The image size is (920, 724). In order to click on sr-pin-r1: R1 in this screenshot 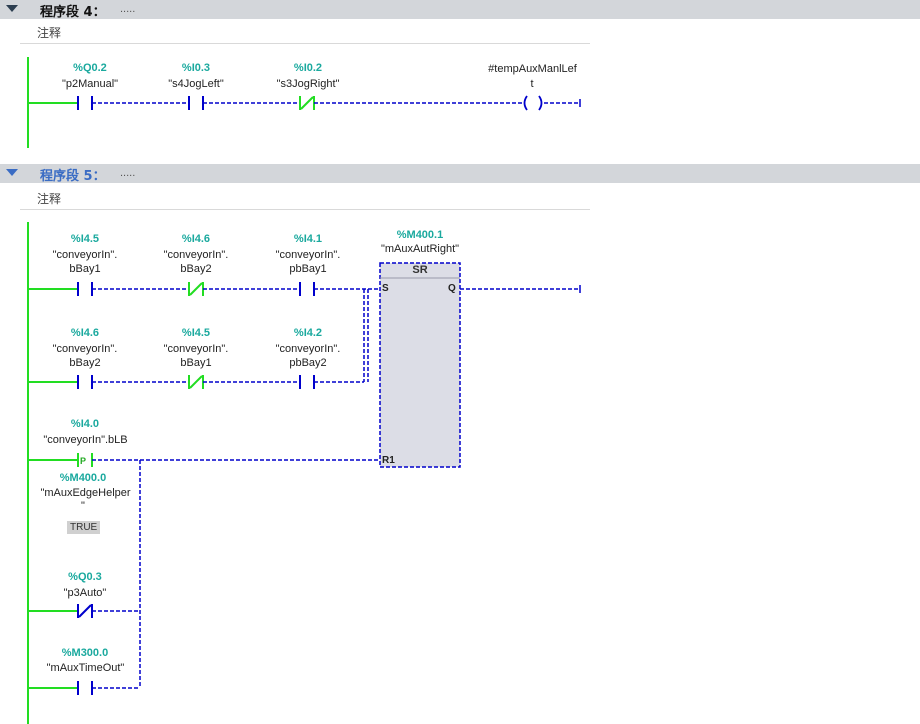, I will do `click(388, 460)`.